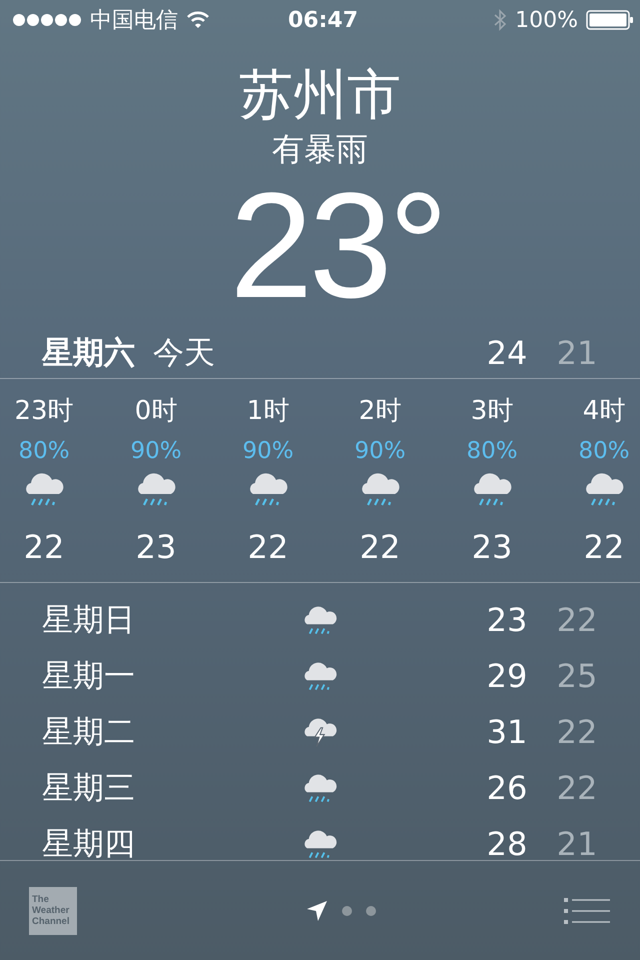 This screenshot has height=960, width=640. Describe the element at coordinates (317, 911) in the screenshot. I see `location-arrow-icon` at that location.